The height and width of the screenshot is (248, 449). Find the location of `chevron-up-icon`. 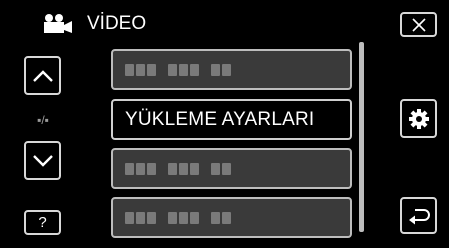

chevron-up-icon is located at coordinates (42, 75).